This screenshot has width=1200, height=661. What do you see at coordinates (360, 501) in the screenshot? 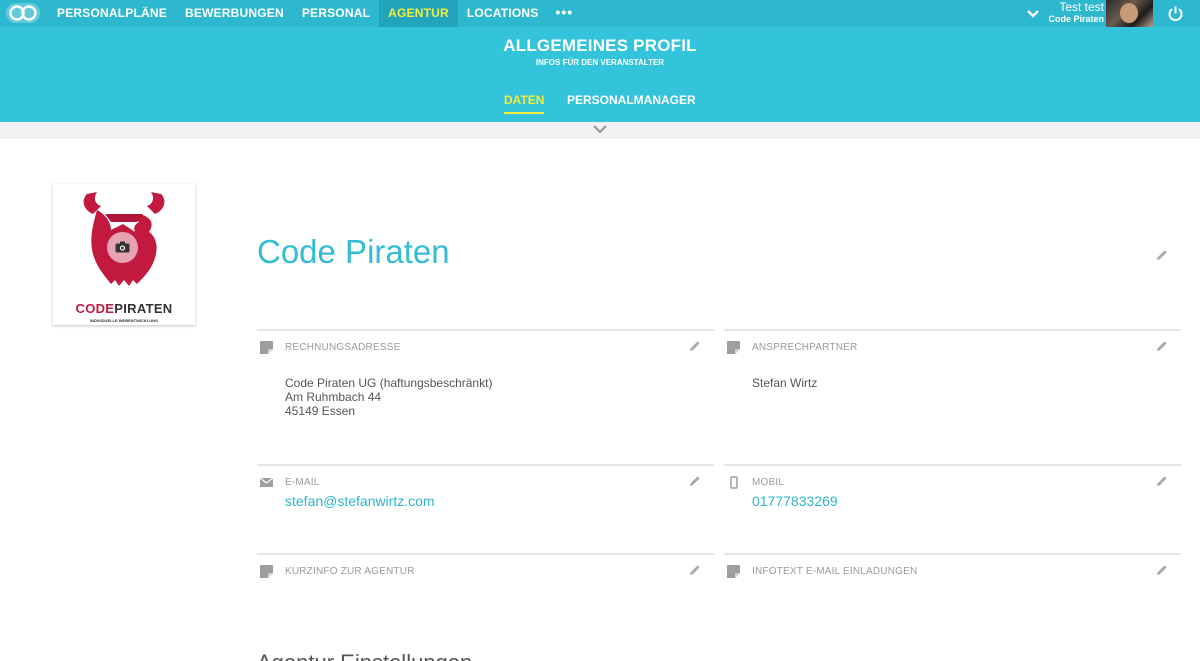
I see `email-link: stefan@stefanwirtz.com` at bounding box center [360, 501].